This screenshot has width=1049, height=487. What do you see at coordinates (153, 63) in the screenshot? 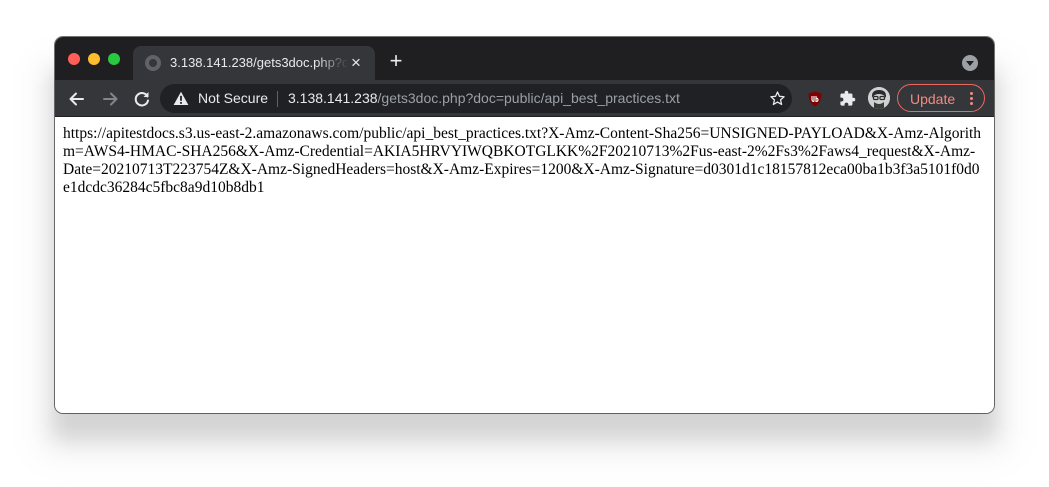
I see `globe-icon` at bounding box center [153, 63].